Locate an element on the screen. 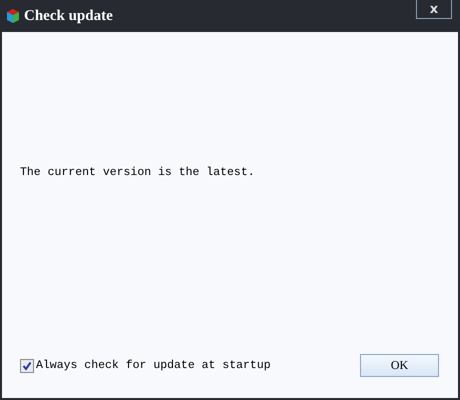  window-title: Check update is located at coordinates (68, 16).